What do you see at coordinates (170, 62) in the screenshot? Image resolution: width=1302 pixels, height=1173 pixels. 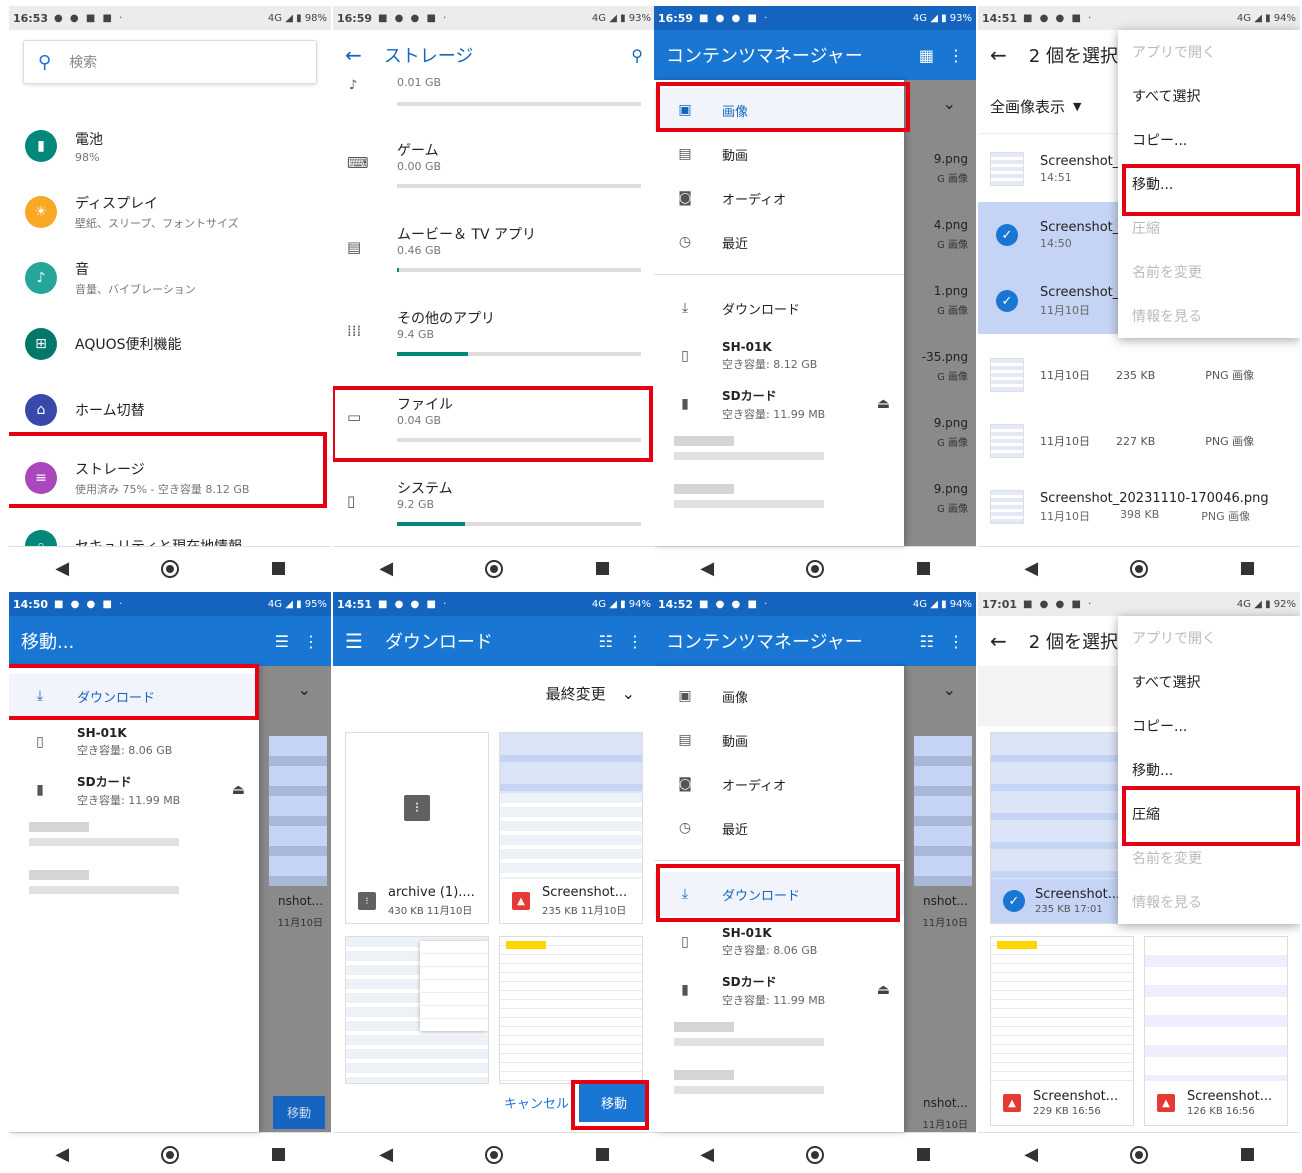 I see `settings-search: ⚲ 検索` at bounding box center [170, 62].